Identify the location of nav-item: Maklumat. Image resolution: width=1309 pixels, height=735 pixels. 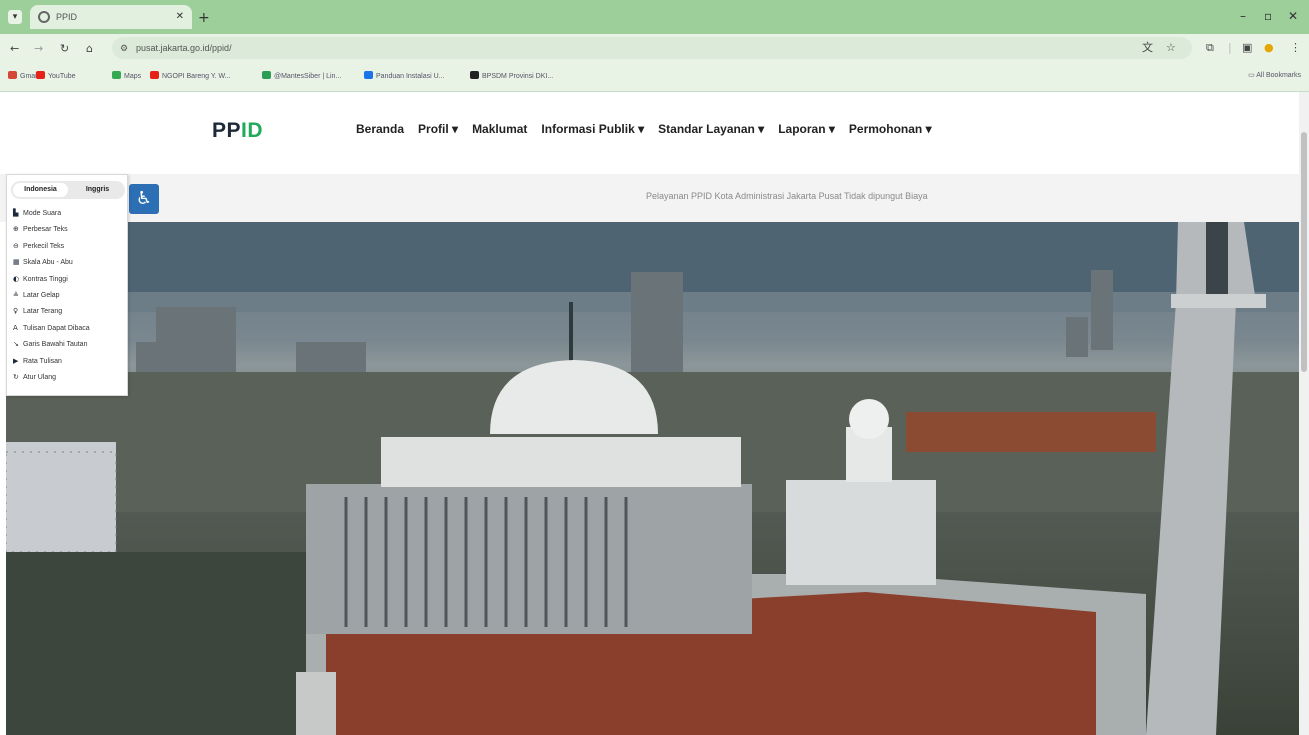
(499, 129).